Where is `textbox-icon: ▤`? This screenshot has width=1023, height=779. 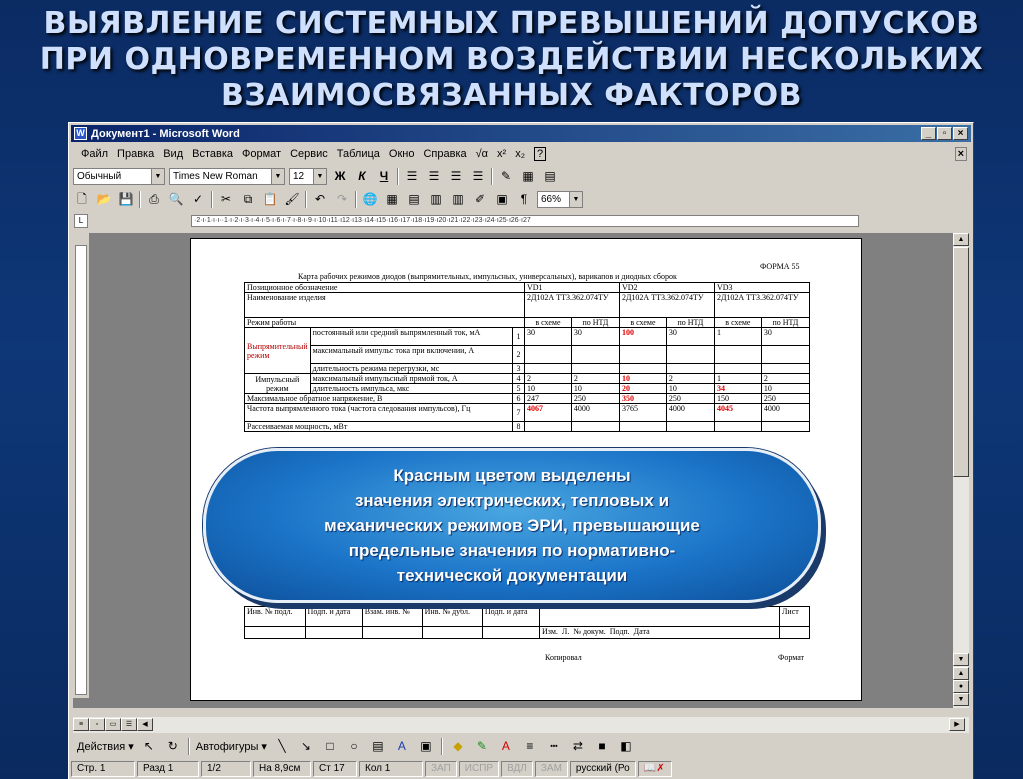 textbox-icon: ▤ is located at coordinates (378, 746).